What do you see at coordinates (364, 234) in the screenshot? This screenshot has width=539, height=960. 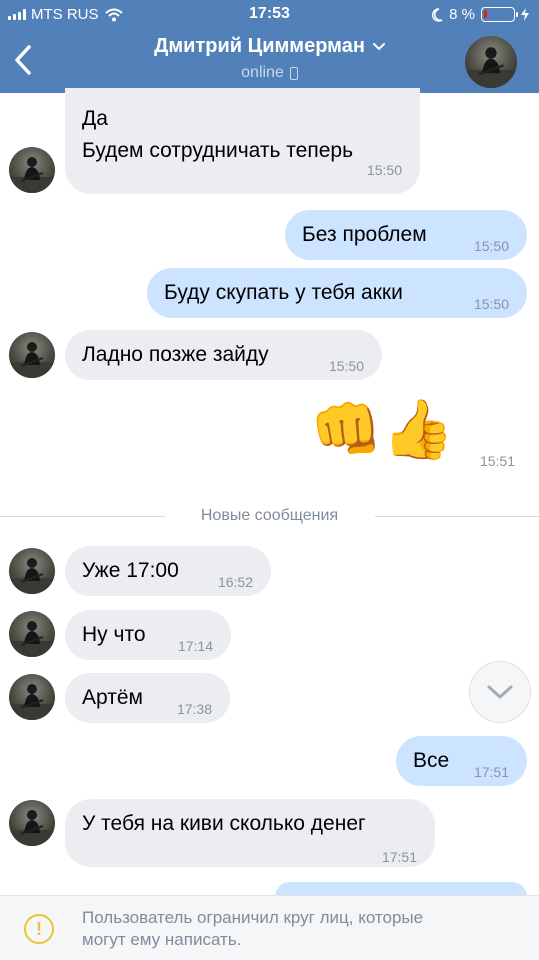 I see `message-text: Без проблем` at bounding box center [364, 234].